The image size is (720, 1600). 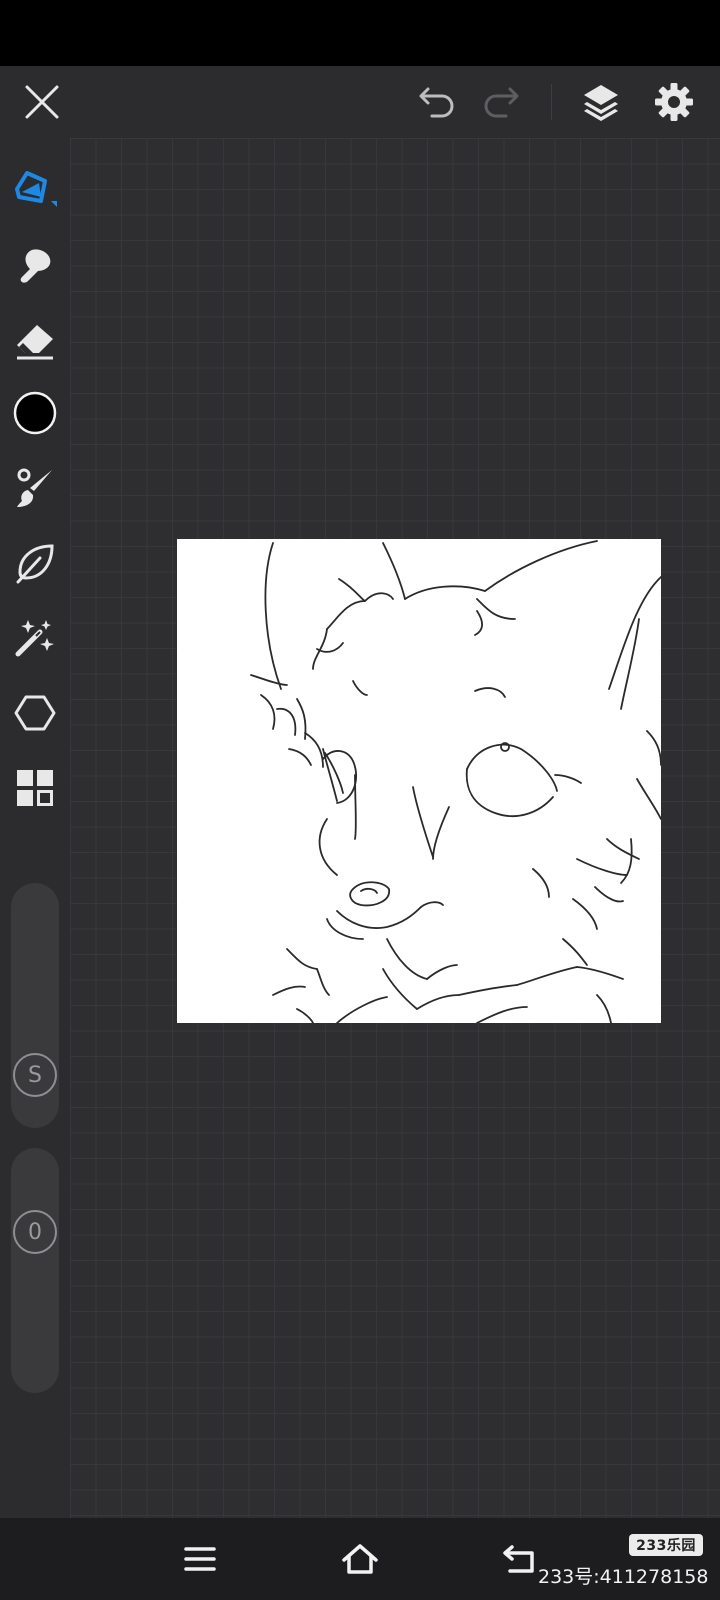 I want to click on undo-icon, so click(x=436, y=102).